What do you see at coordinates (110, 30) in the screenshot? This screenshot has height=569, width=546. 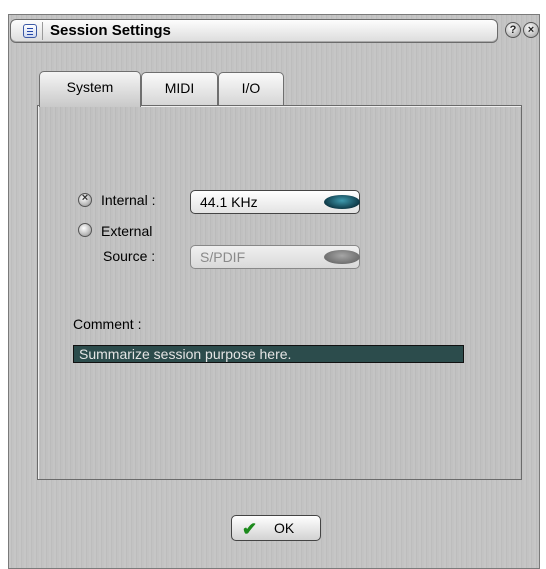 I see `window-title: Session Settings` at bounding box center [110, 30].